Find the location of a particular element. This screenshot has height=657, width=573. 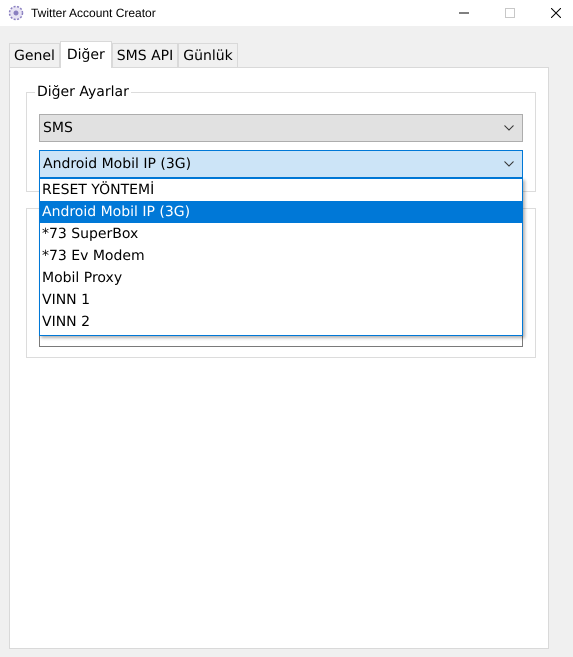

app-icon is located at coordinates (16, 13).